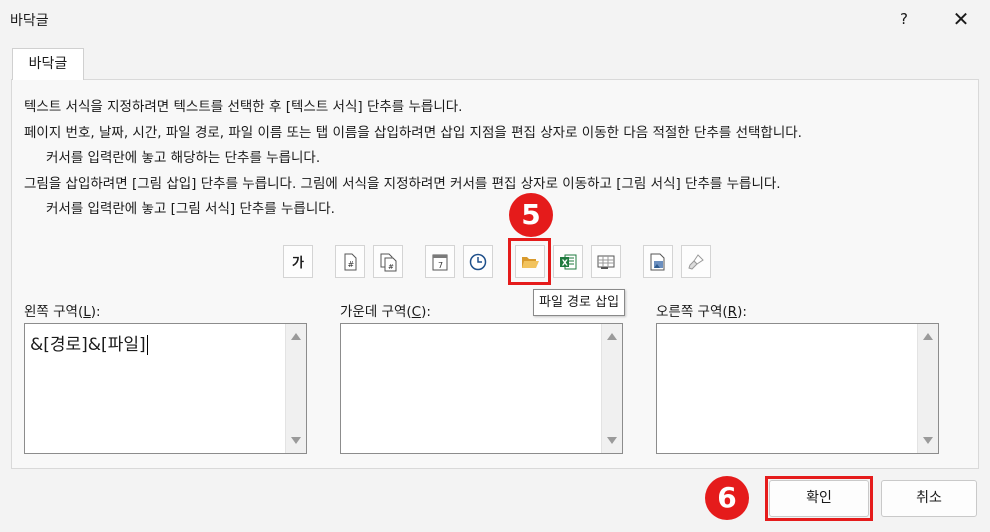 The width and height of the screenshot is (990, 532). What do you see at coordinates (727, 498) in the screenshot?
I see `step-marker-6: 6` at bounding box center [727, 498].